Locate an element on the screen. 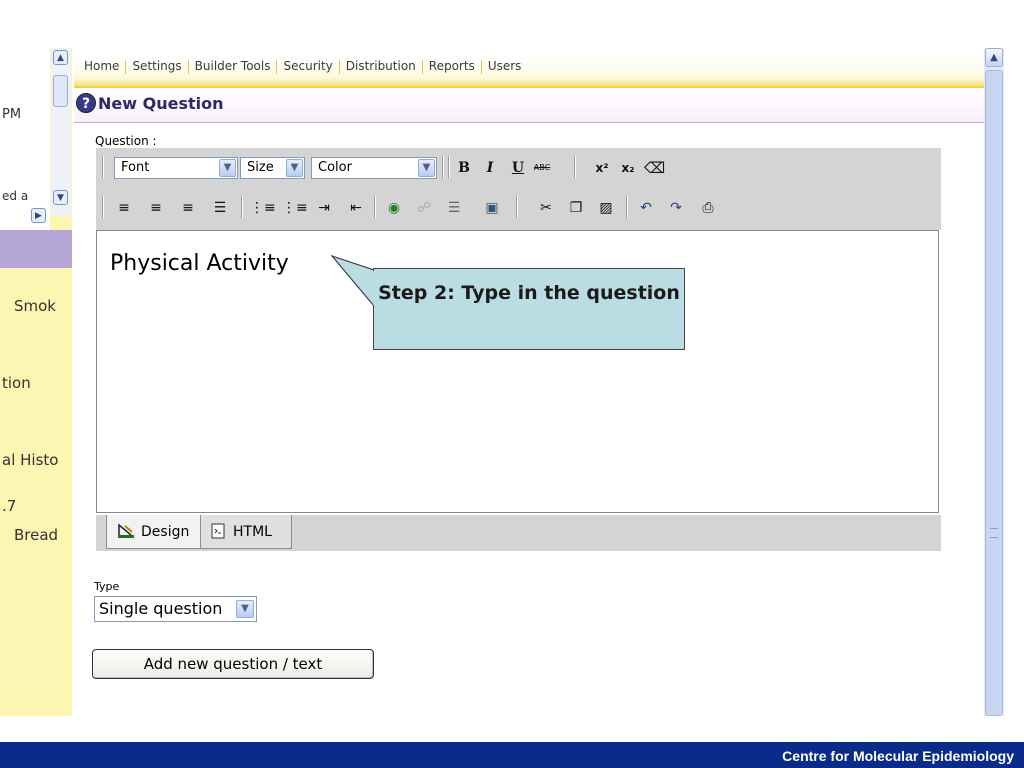 Image resolution: width=1024 pixels, height=768 pixels. align-right-icon: ≡ is located at coordinates (188, 208).